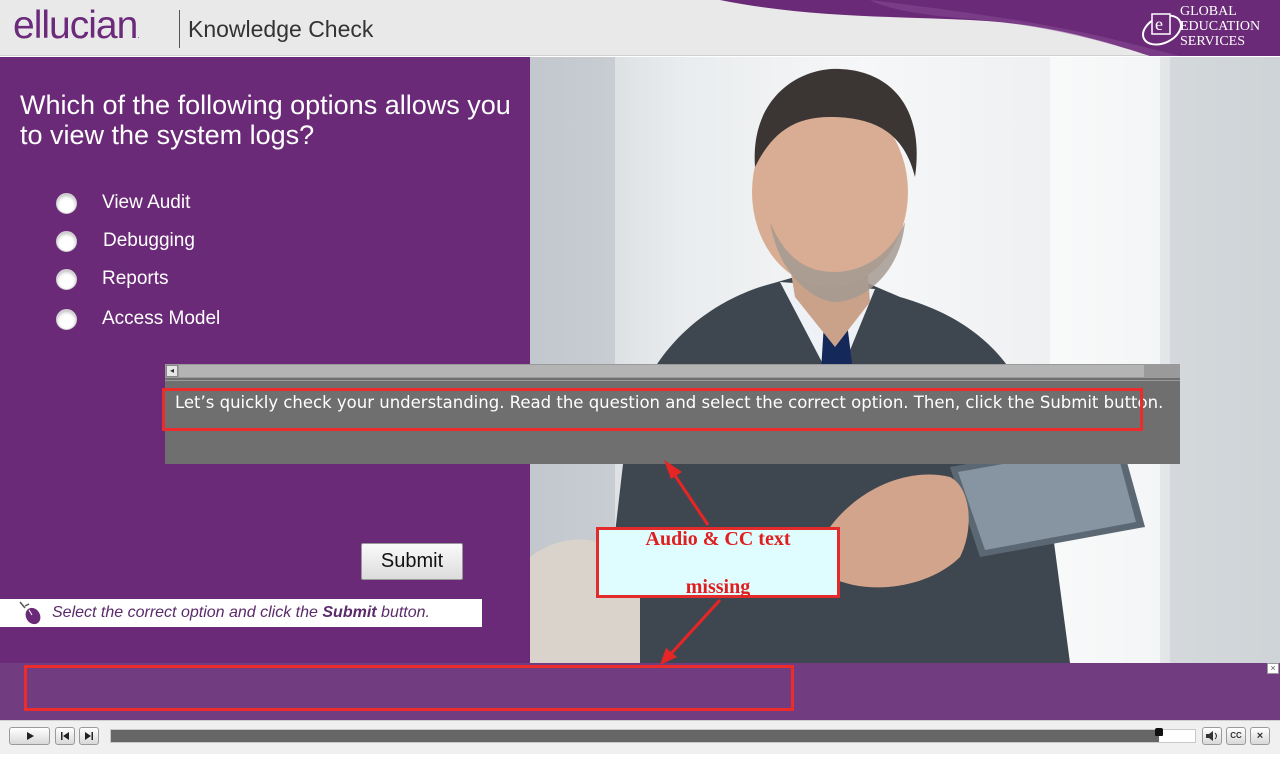  I want to click on option-label: Debugging, so click(149, 240).